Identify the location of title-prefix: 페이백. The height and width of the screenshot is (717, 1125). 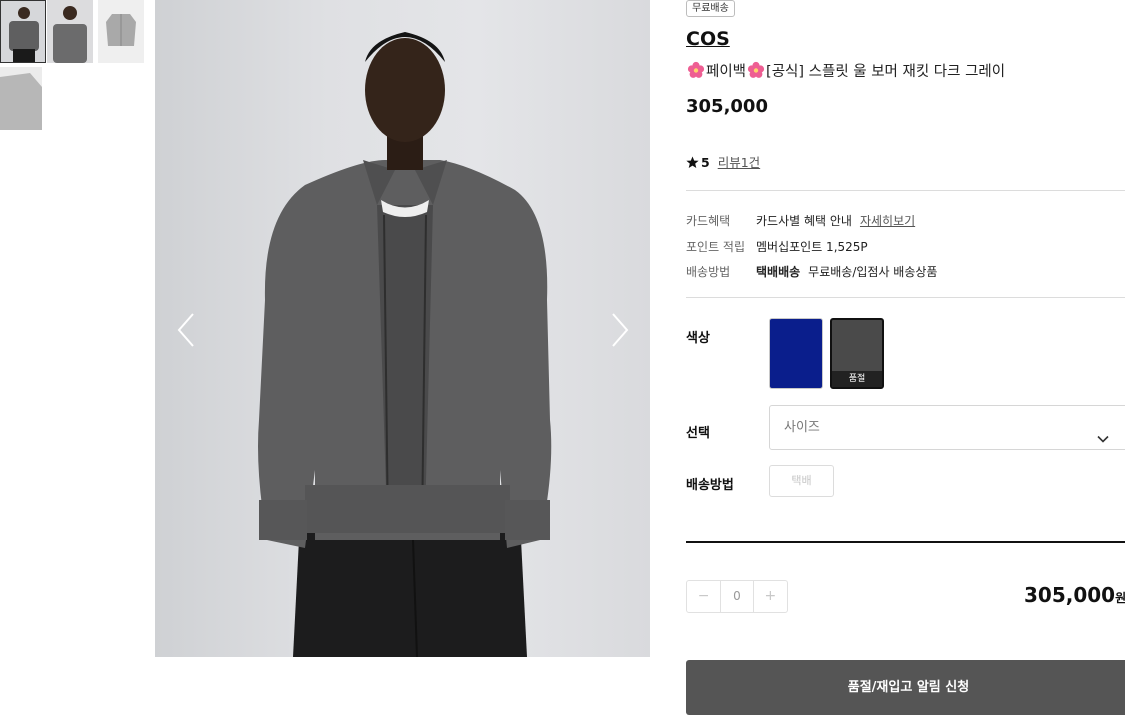
(726, 72).